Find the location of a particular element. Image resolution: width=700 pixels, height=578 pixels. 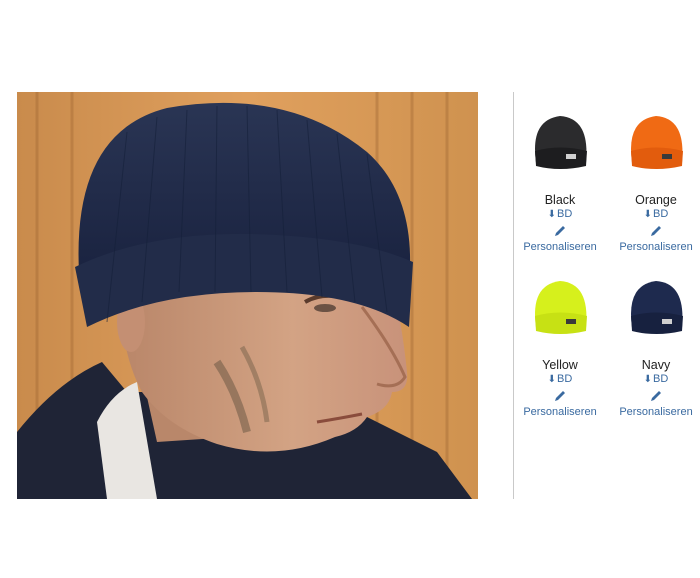

swatch-black: Black ⬇BD Personaliseren is located at coordinates (560, 179).